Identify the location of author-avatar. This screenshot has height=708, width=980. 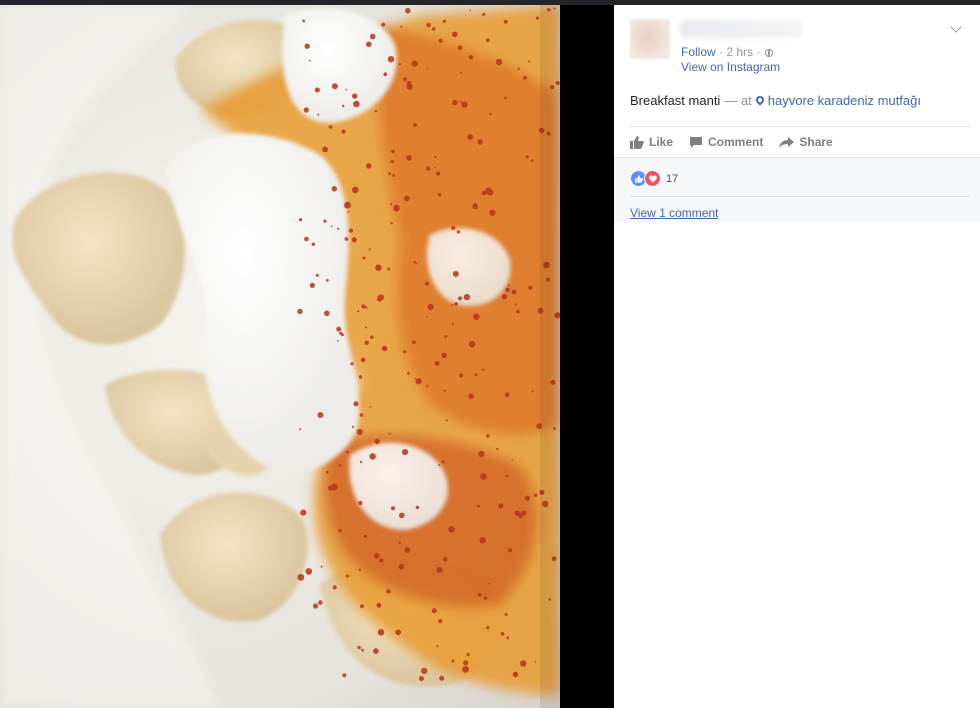
(650, 39).